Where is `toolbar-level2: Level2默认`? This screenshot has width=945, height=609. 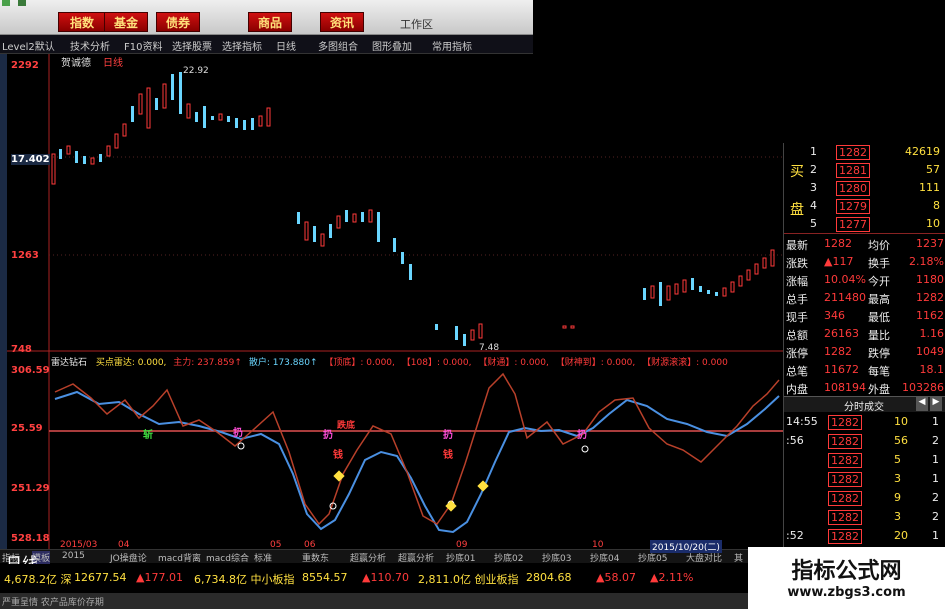
toolbar-level2: Level2默认 is located at coordinates (28, 45).